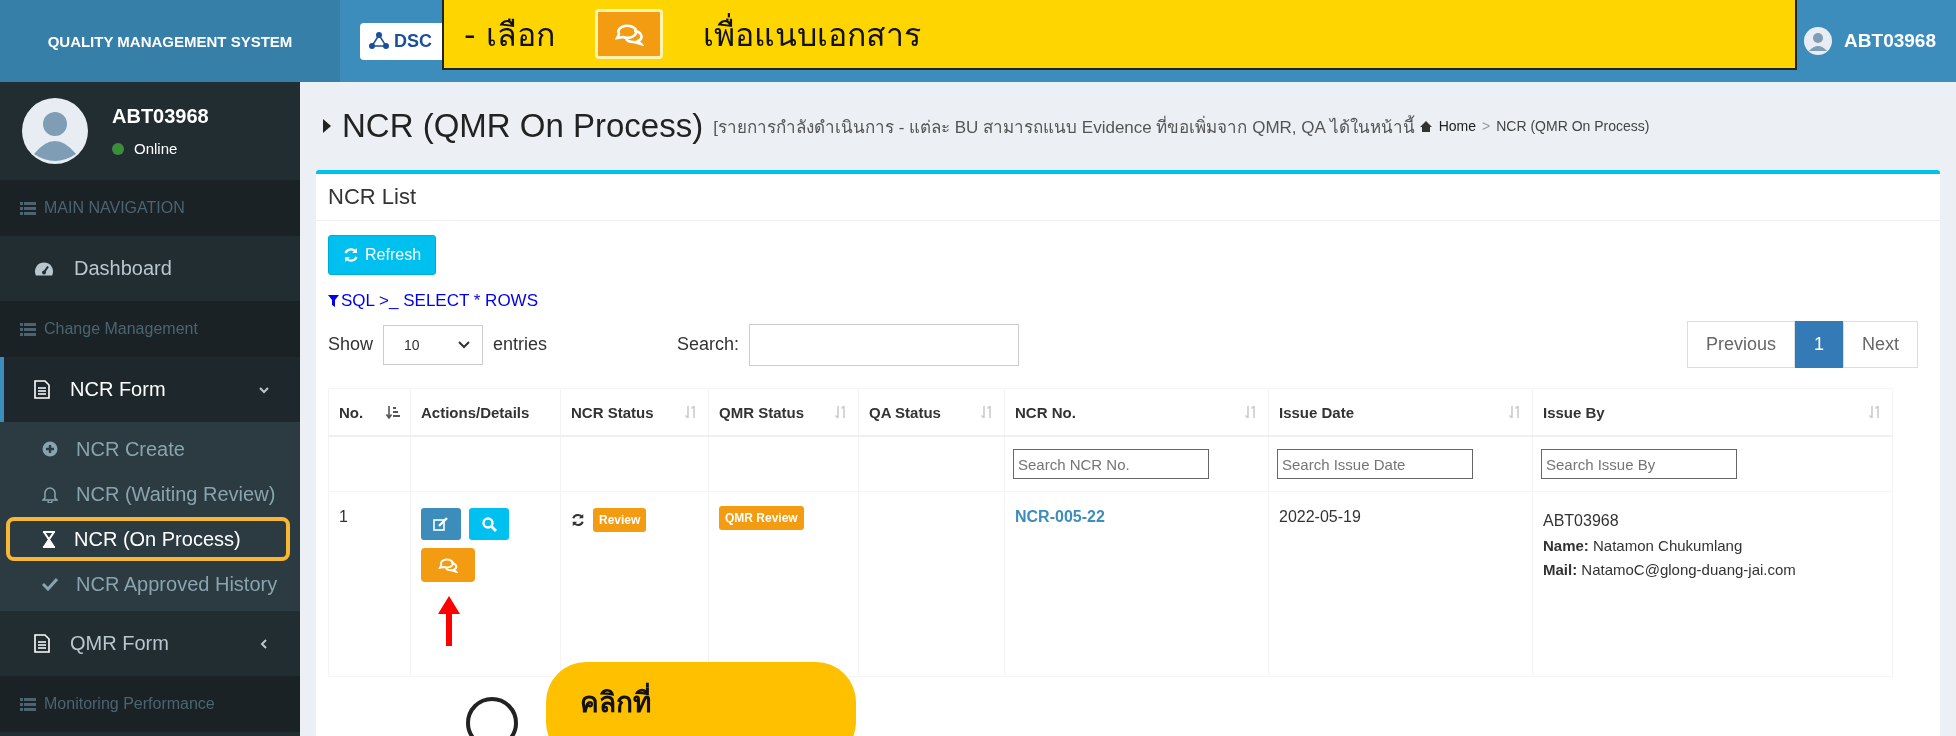 Image resolution: width=1956 pixels, height=736 pixels. What do you see at coordinates (129, 704) in the screenshot?
I see `section-header: Monitoring Performance` at bounding box center [129, 704].